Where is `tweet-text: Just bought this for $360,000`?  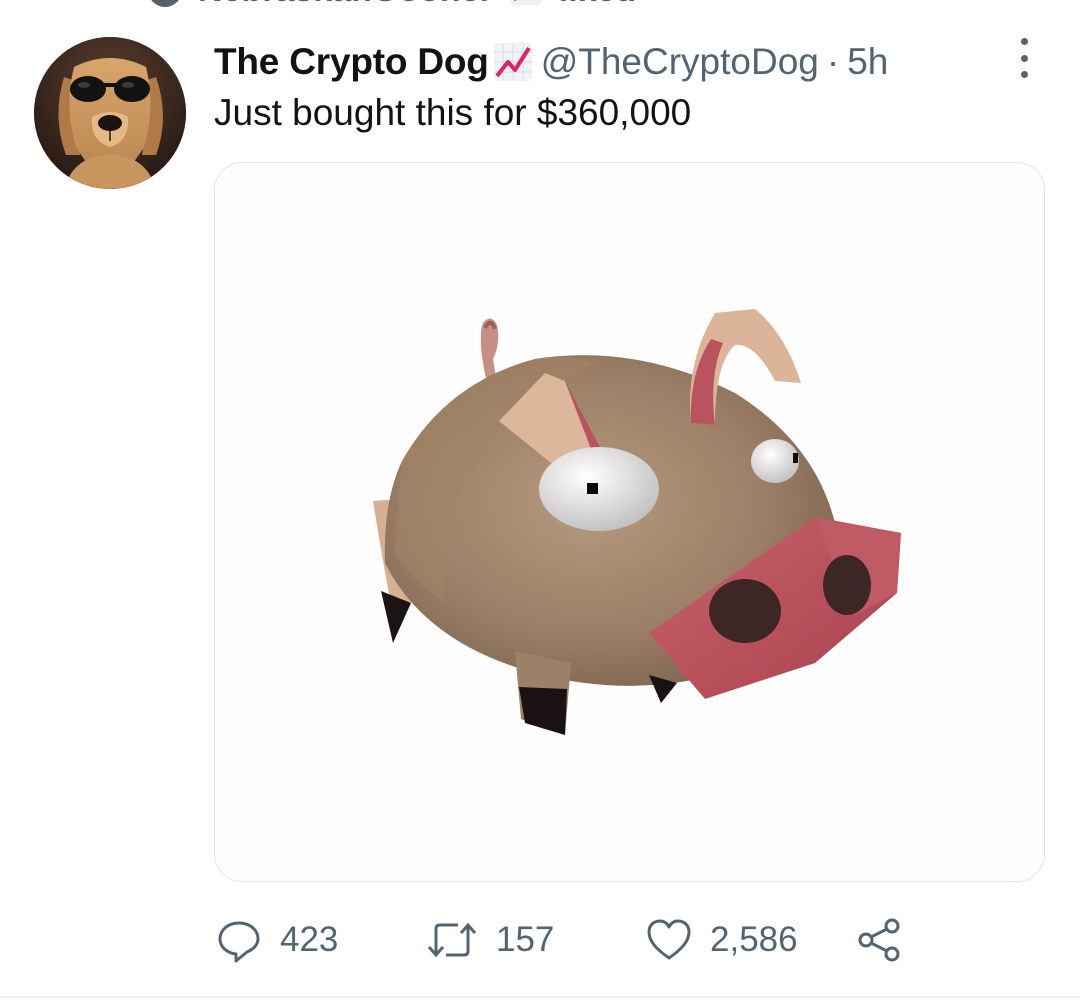
tweet-text: Just bought this for $360,000 is located at coordinates (453, 112).